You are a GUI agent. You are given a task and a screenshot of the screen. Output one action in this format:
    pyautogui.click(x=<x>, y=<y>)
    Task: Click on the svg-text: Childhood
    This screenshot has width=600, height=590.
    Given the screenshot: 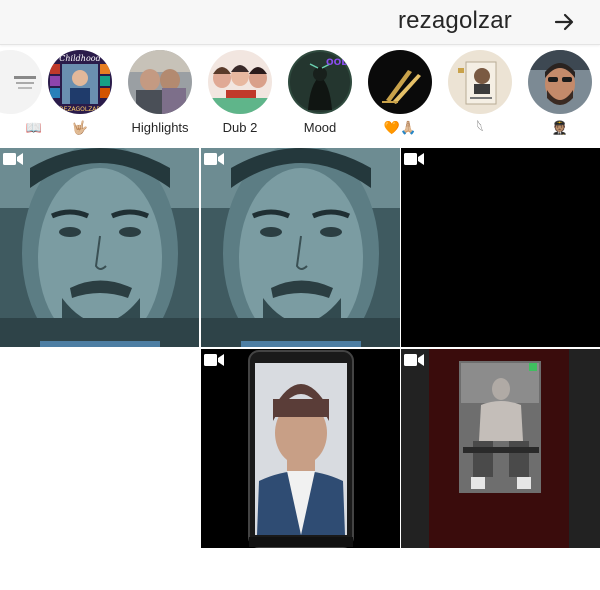 What is the action you would take?
    pyautogui.click(x=79, y=58)
    